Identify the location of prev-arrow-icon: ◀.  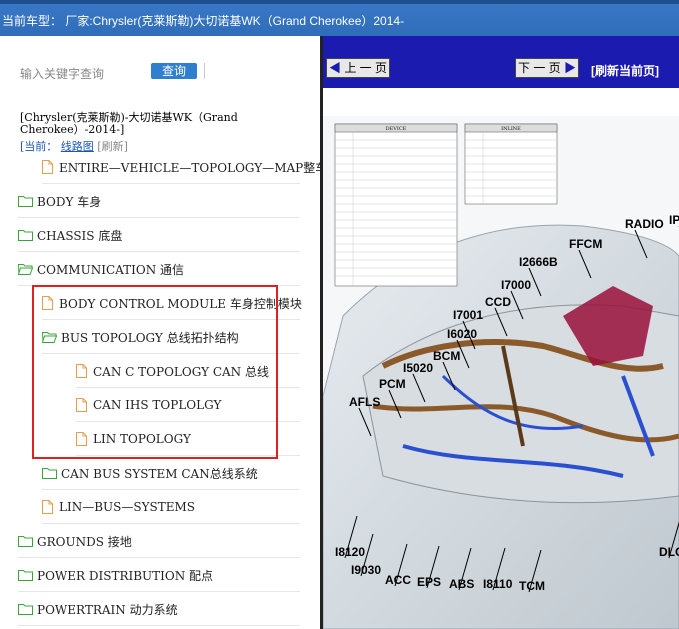
(334, 68).